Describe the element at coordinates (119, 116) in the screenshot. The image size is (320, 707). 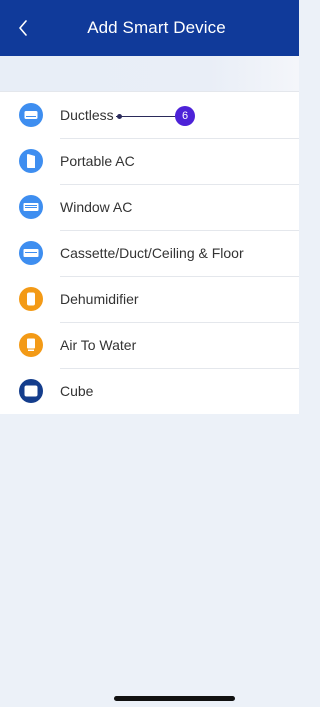
I see `annotation-pointer` at that location.